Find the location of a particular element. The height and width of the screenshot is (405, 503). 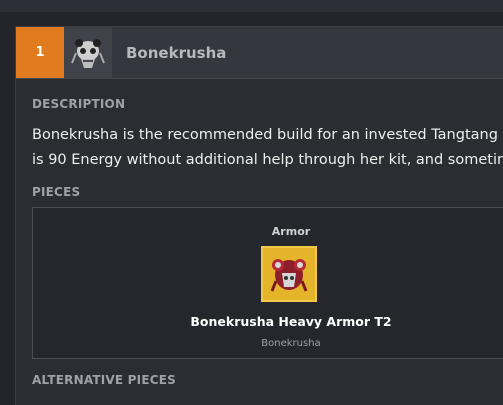

piece-set: Bonekrusha is located at coordinates (291, 343).